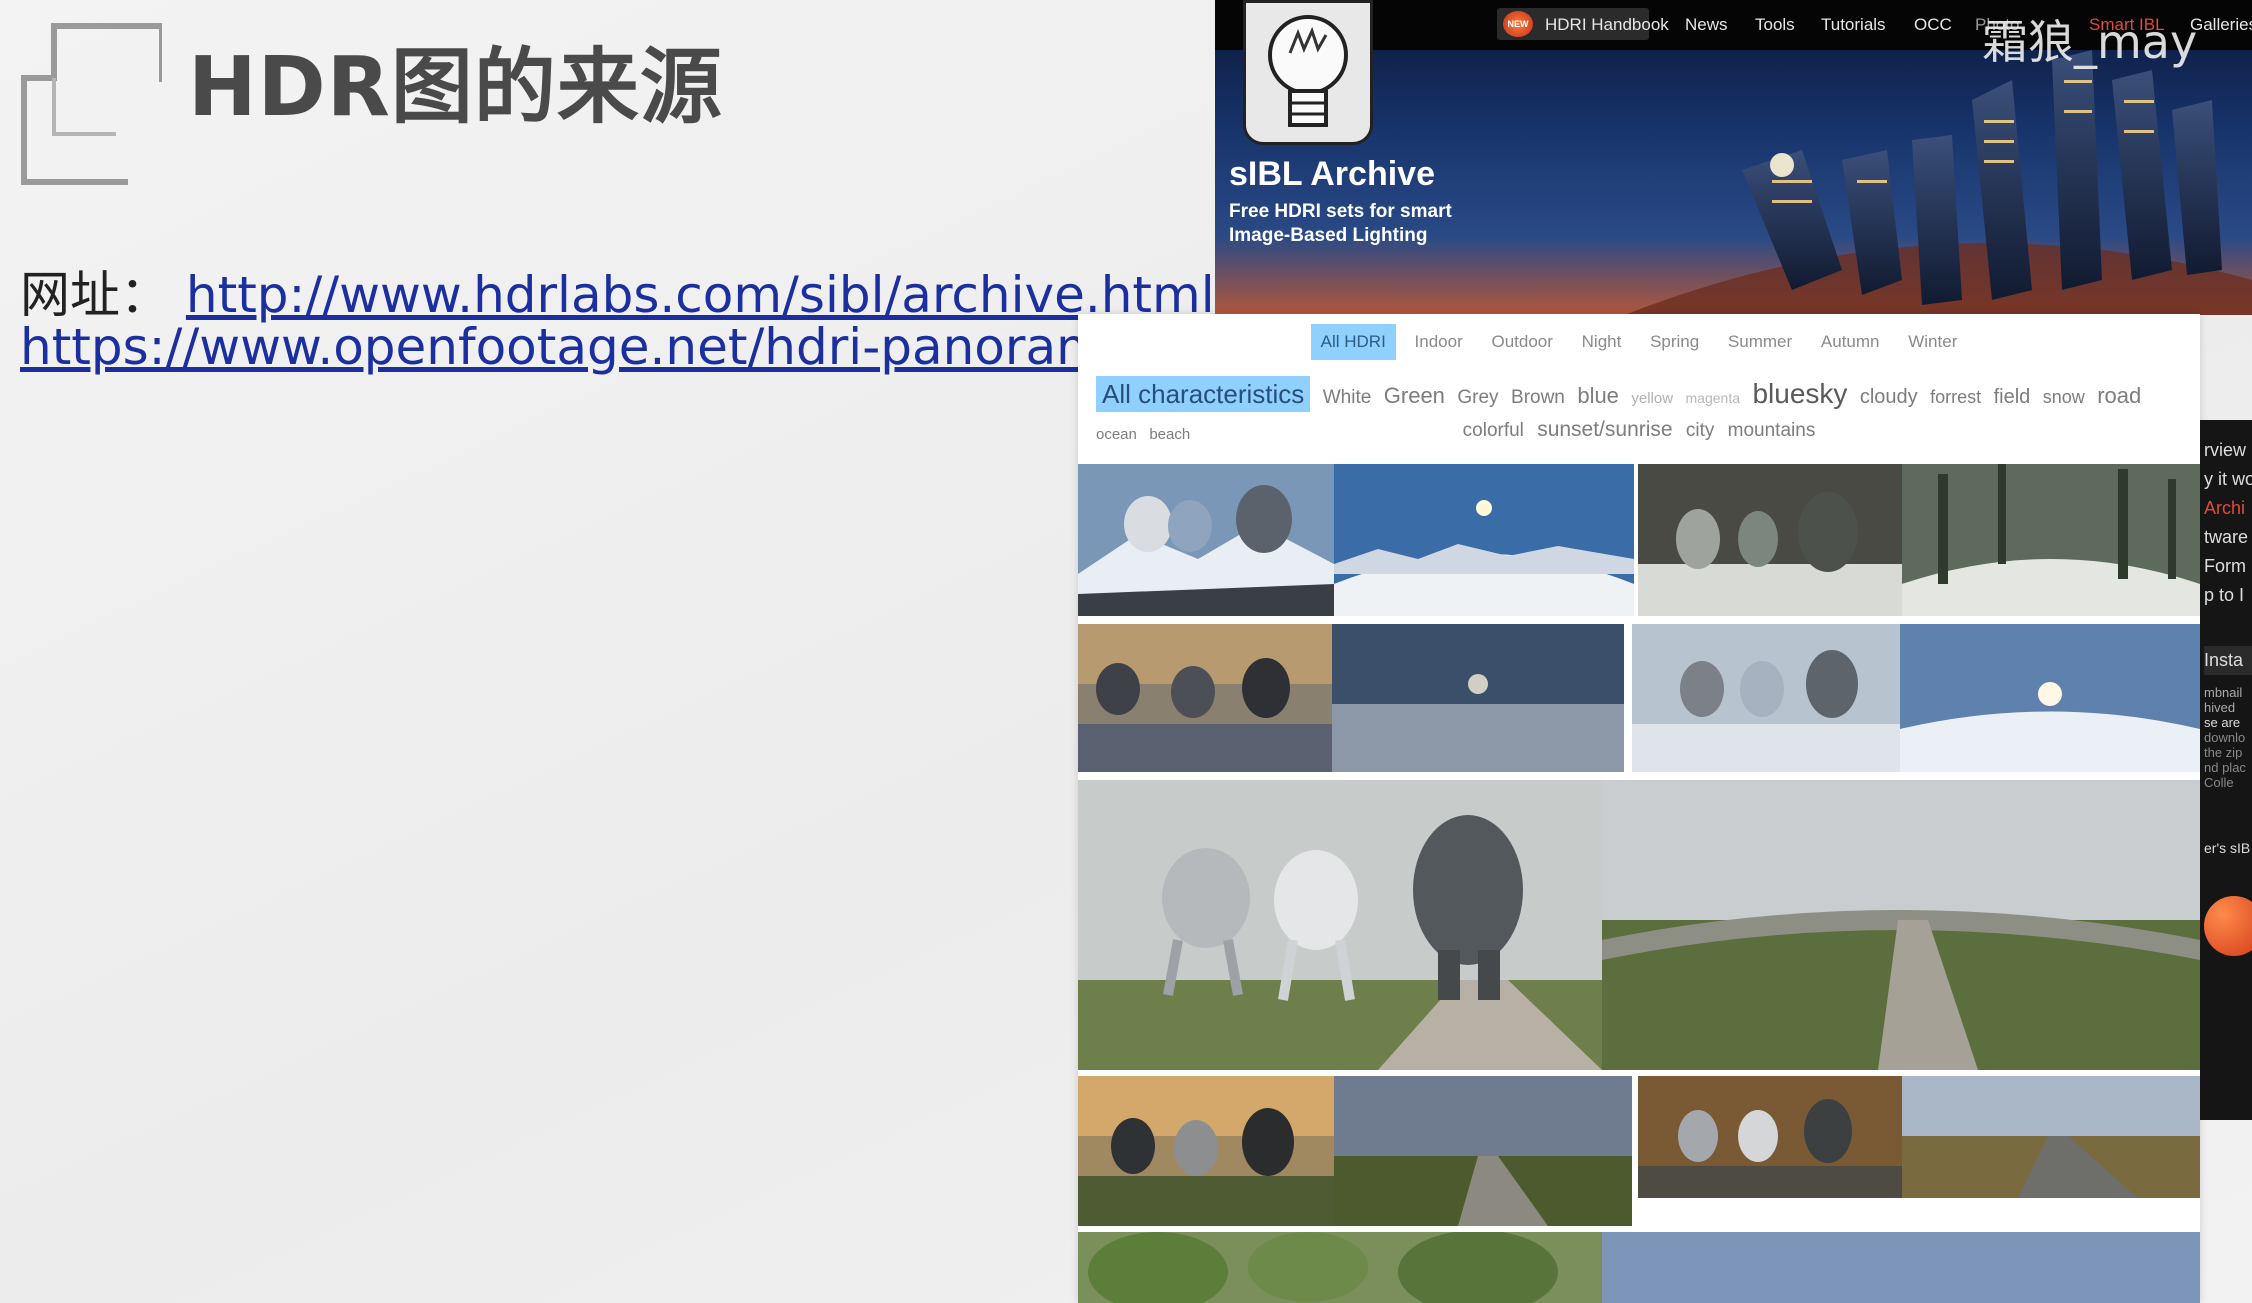  Describe the element at coordinates (1521, 342) in the screenshot. I see `filter-outdoor: Outdoor` at that location.